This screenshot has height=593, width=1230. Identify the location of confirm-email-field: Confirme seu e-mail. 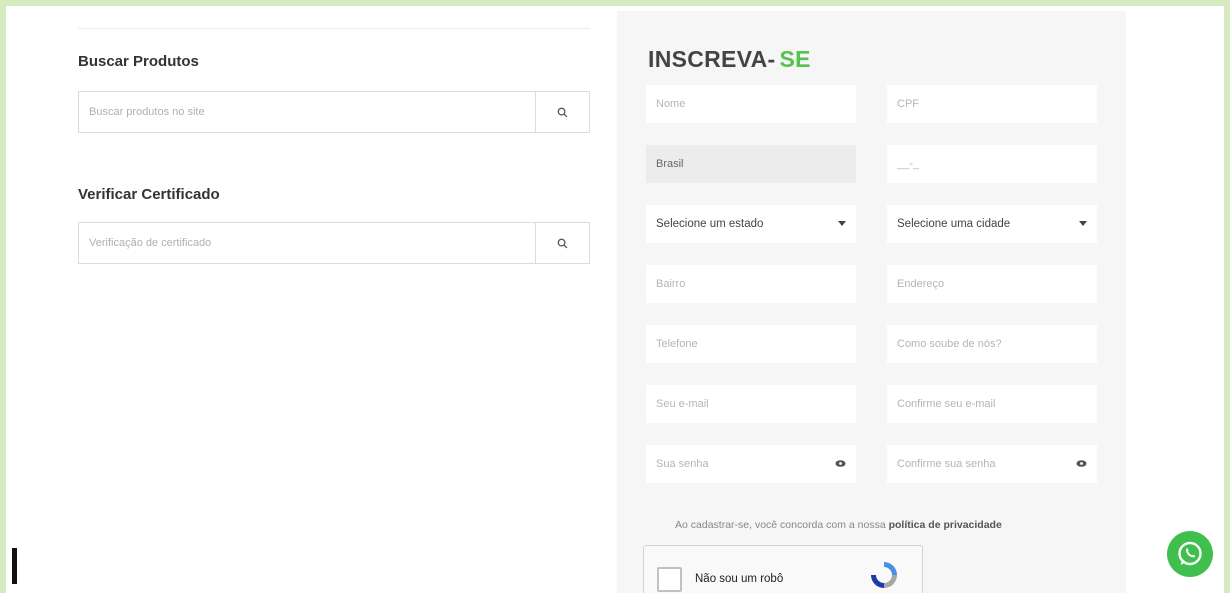
(992, 404).